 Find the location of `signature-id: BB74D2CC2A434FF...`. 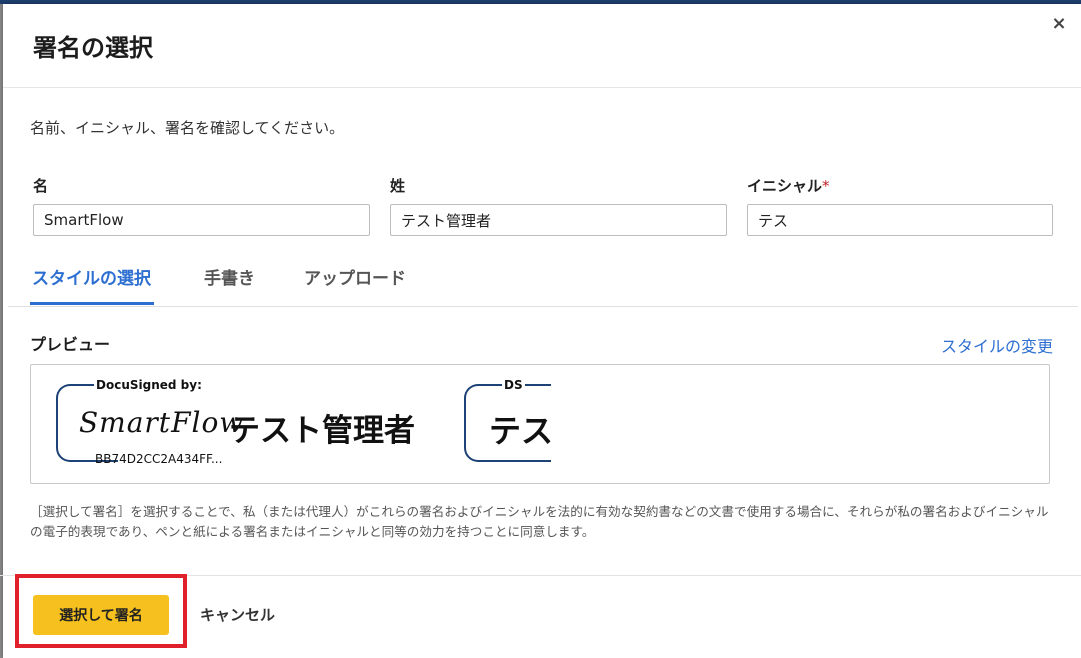

signature-id: BB74D2CC2A434FF... is located at coordinates (159, 459).